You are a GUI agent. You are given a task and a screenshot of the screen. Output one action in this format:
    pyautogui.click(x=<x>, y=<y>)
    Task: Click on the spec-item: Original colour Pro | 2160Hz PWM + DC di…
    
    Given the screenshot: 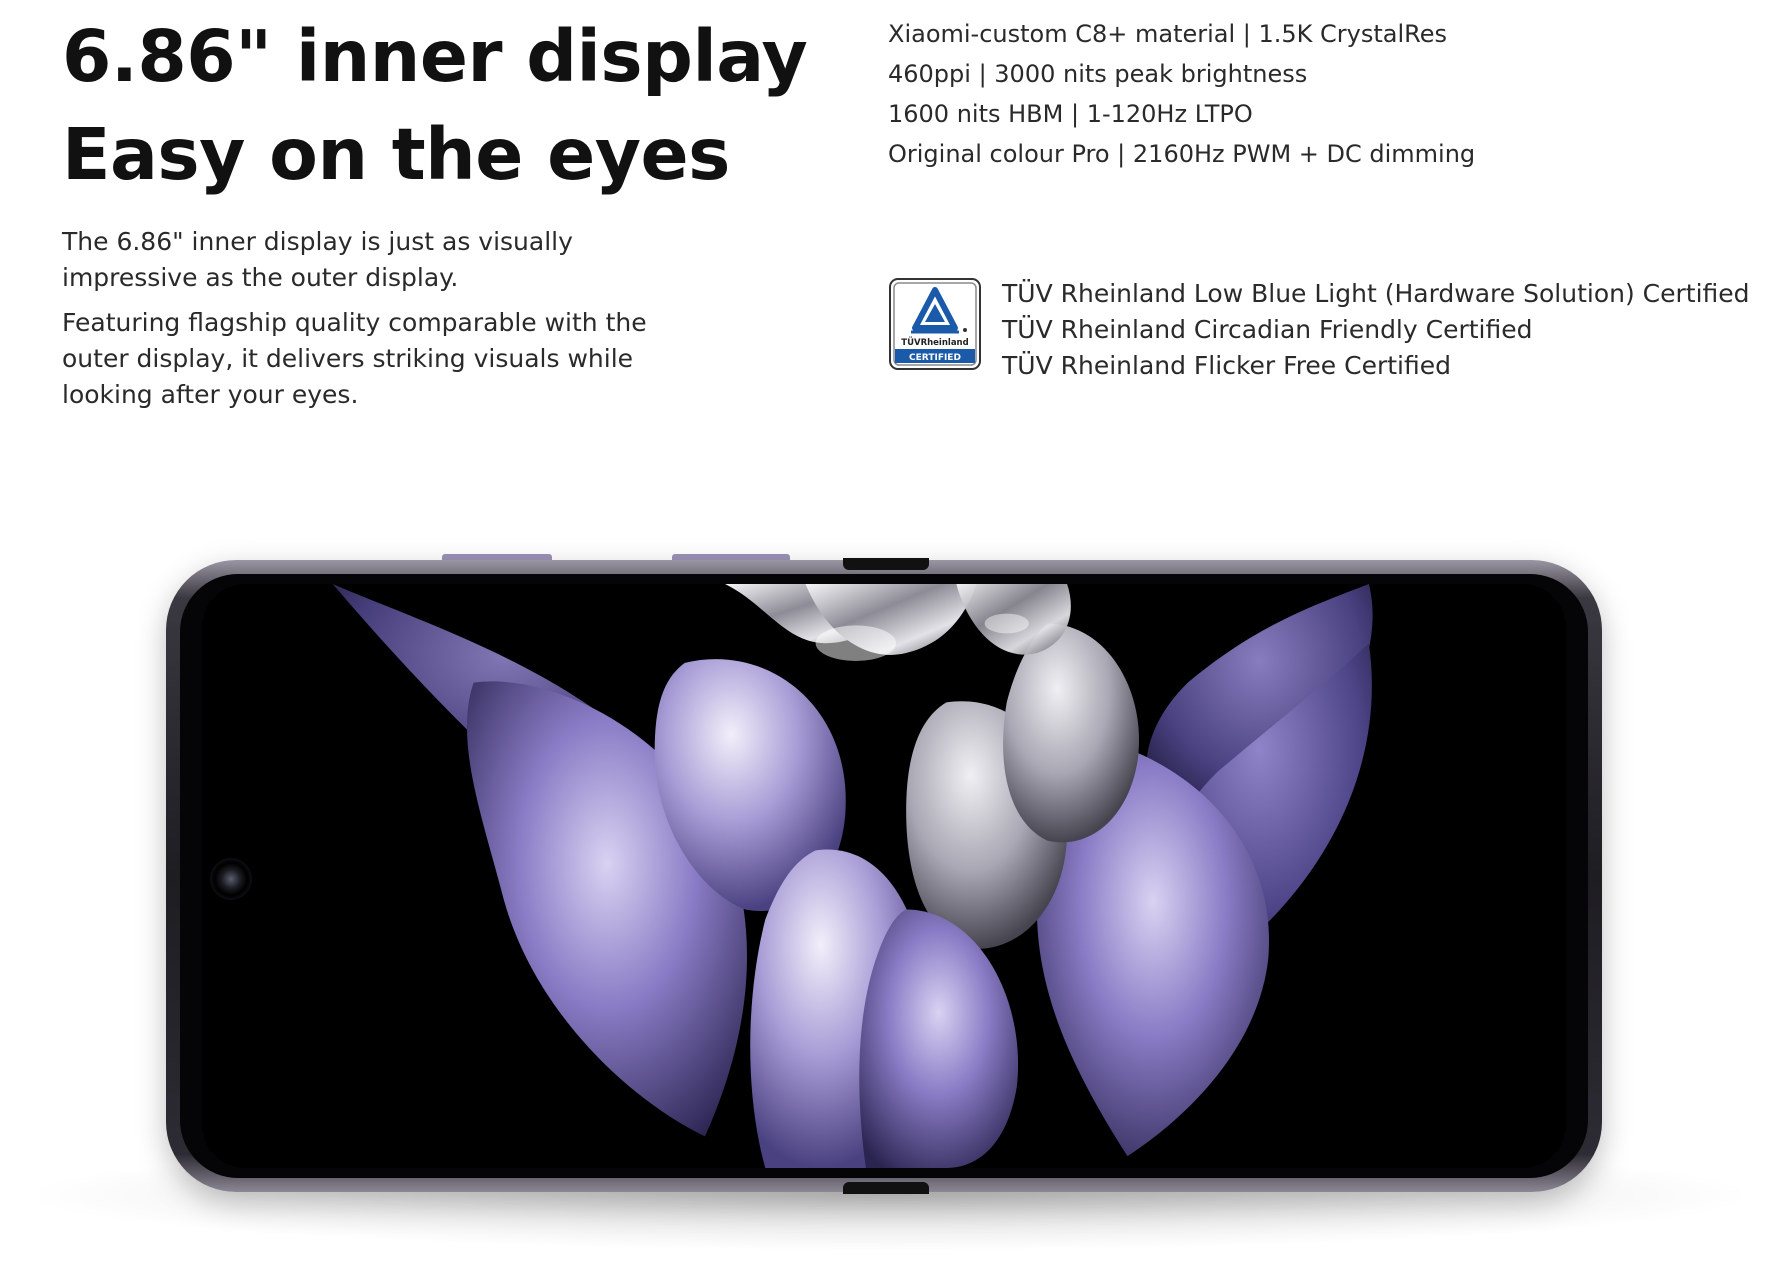 What is the action you would take?
    pyautogui.click(x=1182, y=154)
    